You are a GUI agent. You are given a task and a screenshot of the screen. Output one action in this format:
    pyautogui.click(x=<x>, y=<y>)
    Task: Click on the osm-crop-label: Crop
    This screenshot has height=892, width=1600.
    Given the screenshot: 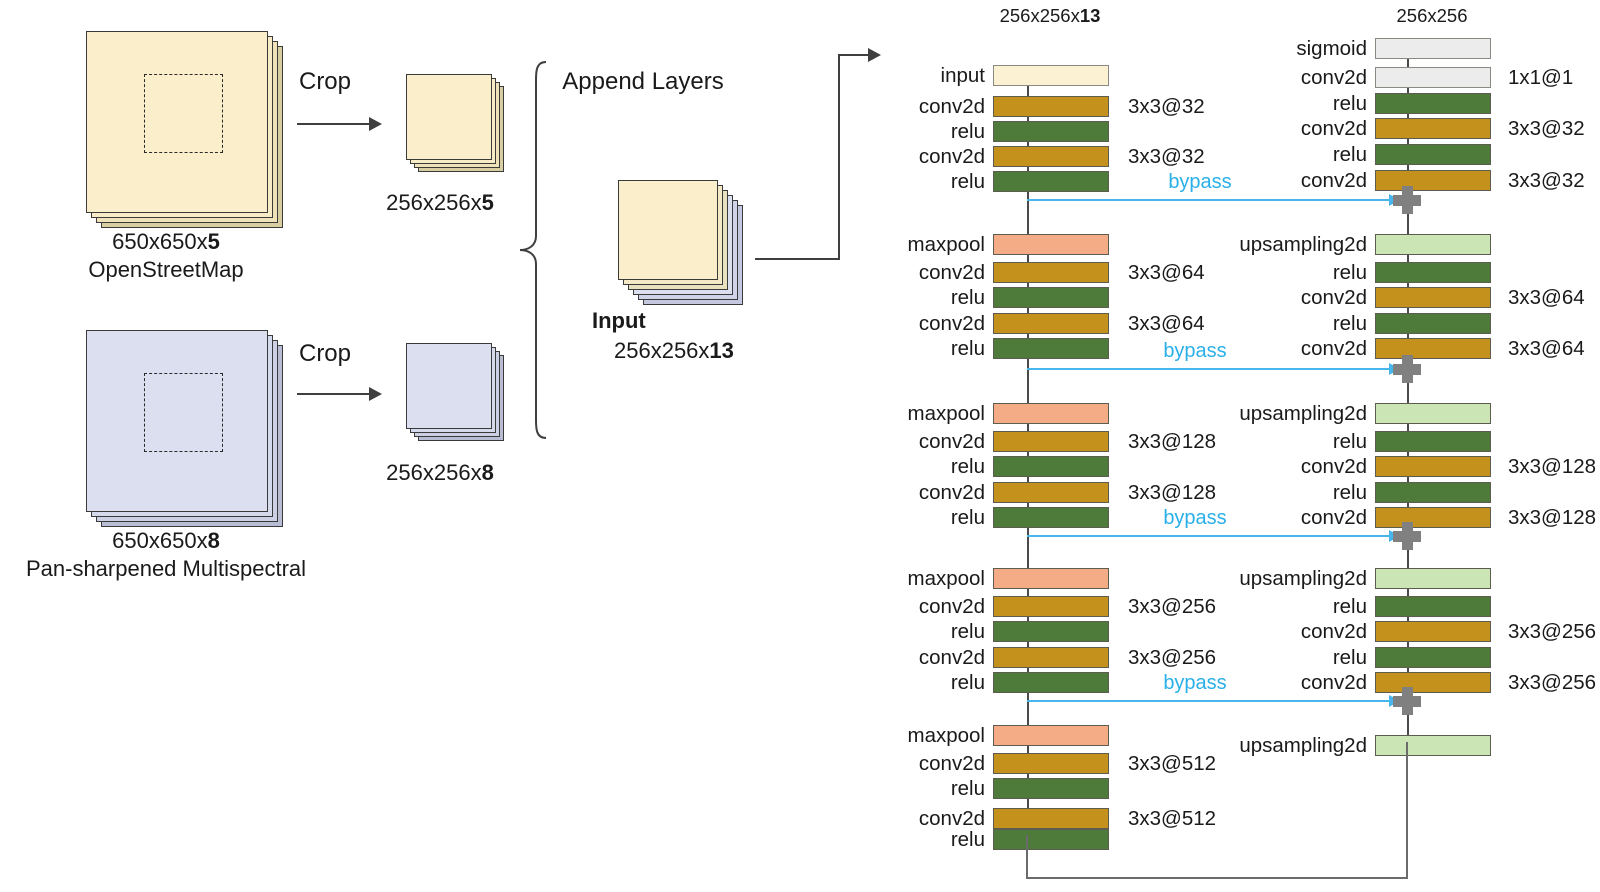 What is the action you would take?
    pyautogui.click(x=325, y=81)
    